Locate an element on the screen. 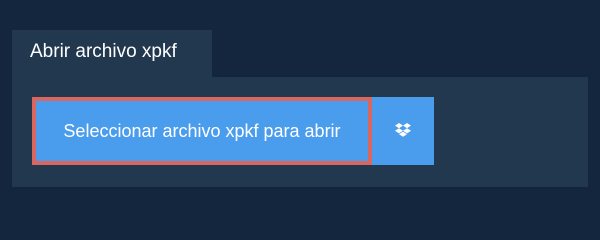  select-file-button-label: Seleccionar archivo xpkf para abrir is located at coordinates (202, 130).